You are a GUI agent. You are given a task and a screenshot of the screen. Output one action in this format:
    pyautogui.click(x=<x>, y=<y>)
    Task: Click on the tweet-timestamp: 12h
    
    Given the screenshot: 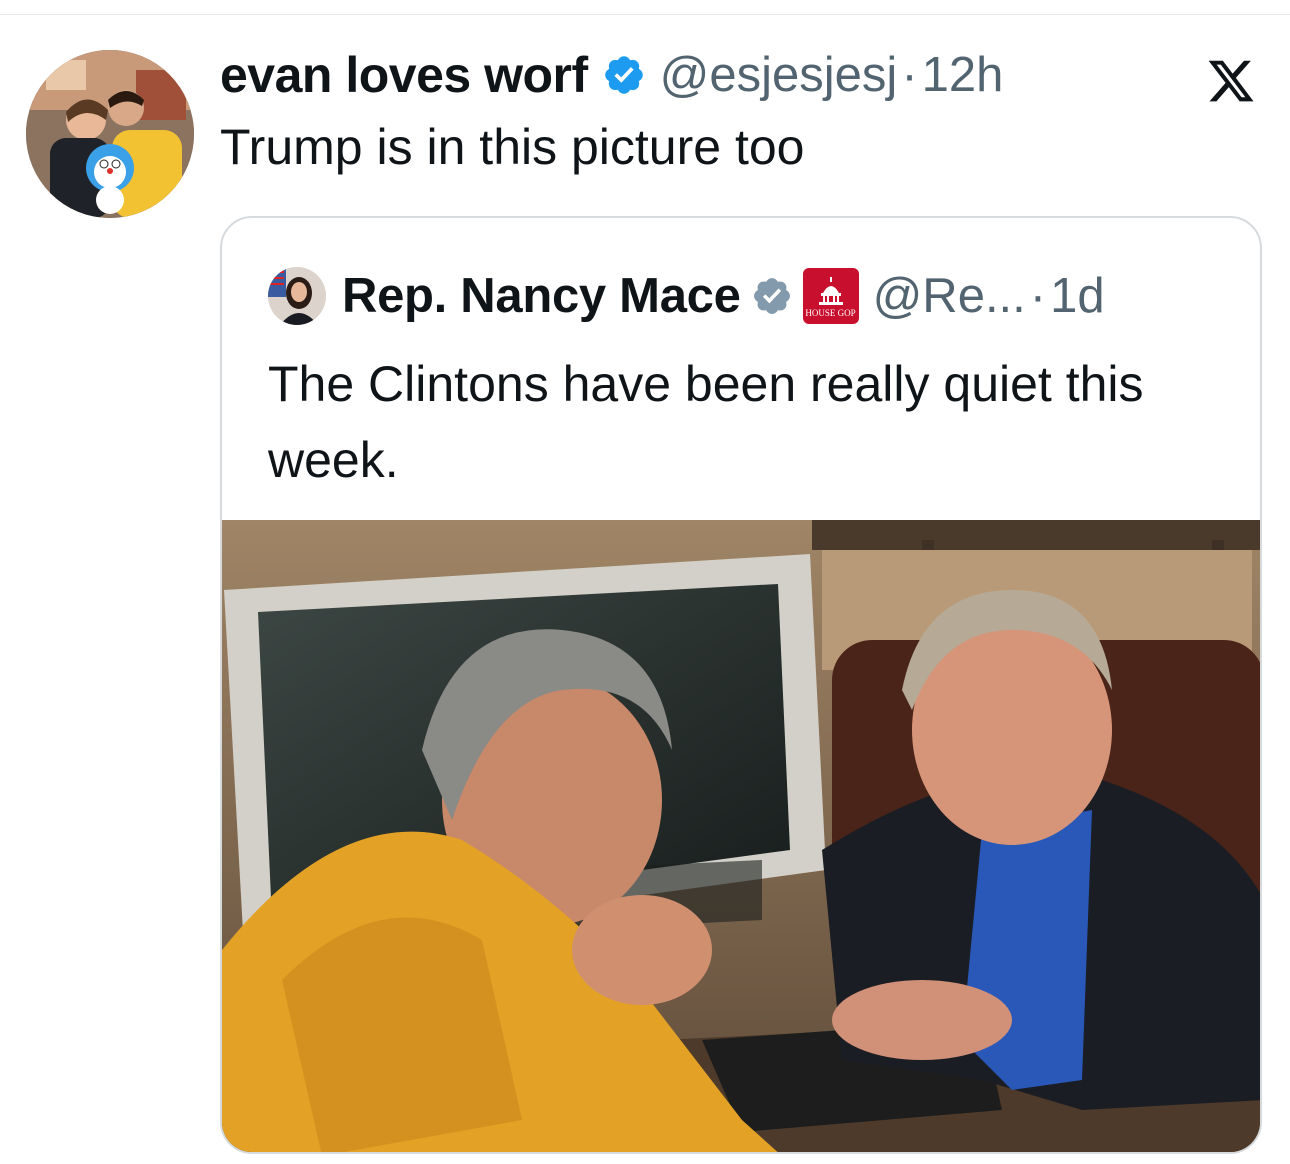 What is the action you would take?
    pyautogui.click(x=963, y=75)
    